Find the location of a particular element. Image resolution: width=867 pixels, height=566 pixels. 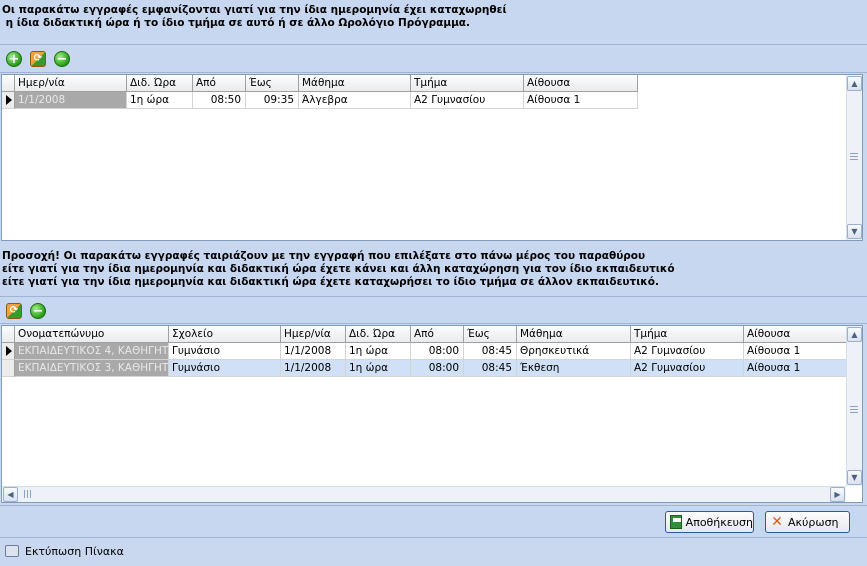

cancel-button: ✕ Ακύρωση is located at coordinates (807, 522).